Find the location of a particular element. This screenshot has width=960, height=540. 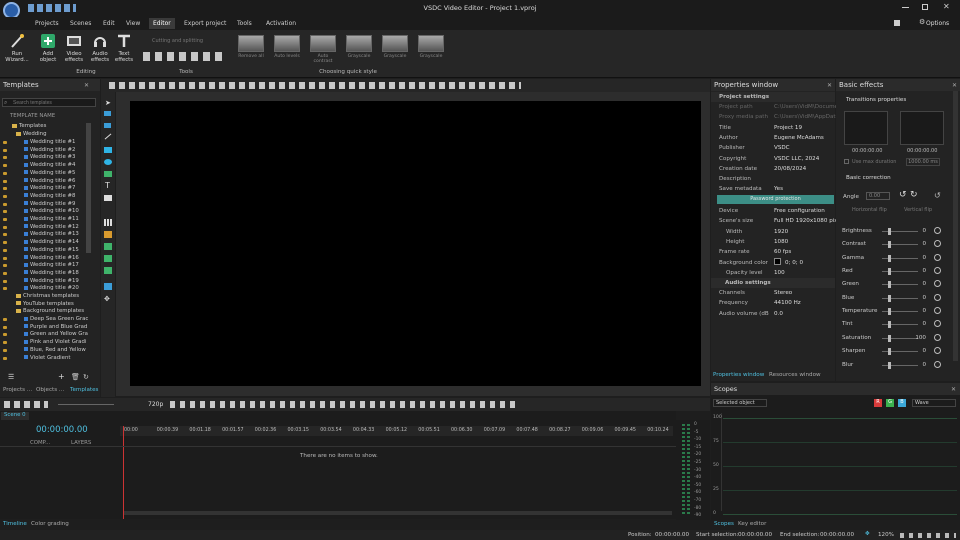

video-icon is located at coordinates (107, 113).